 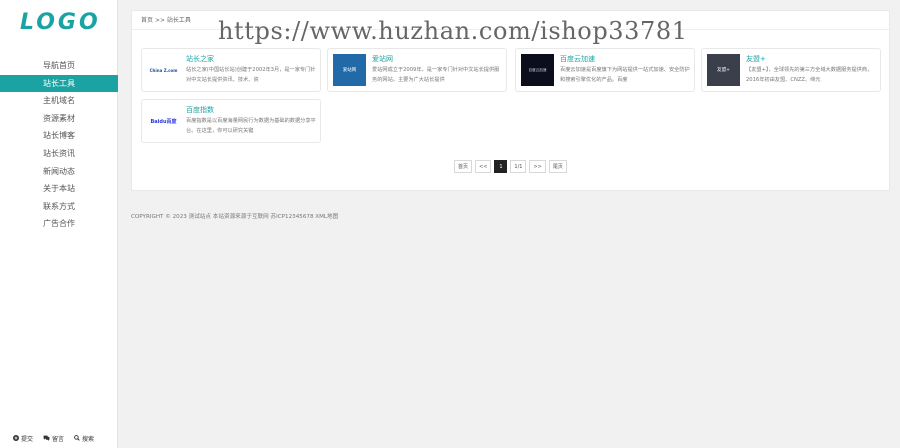 I want to click on page-last-button: 尾页, so click(x=557, y=166).